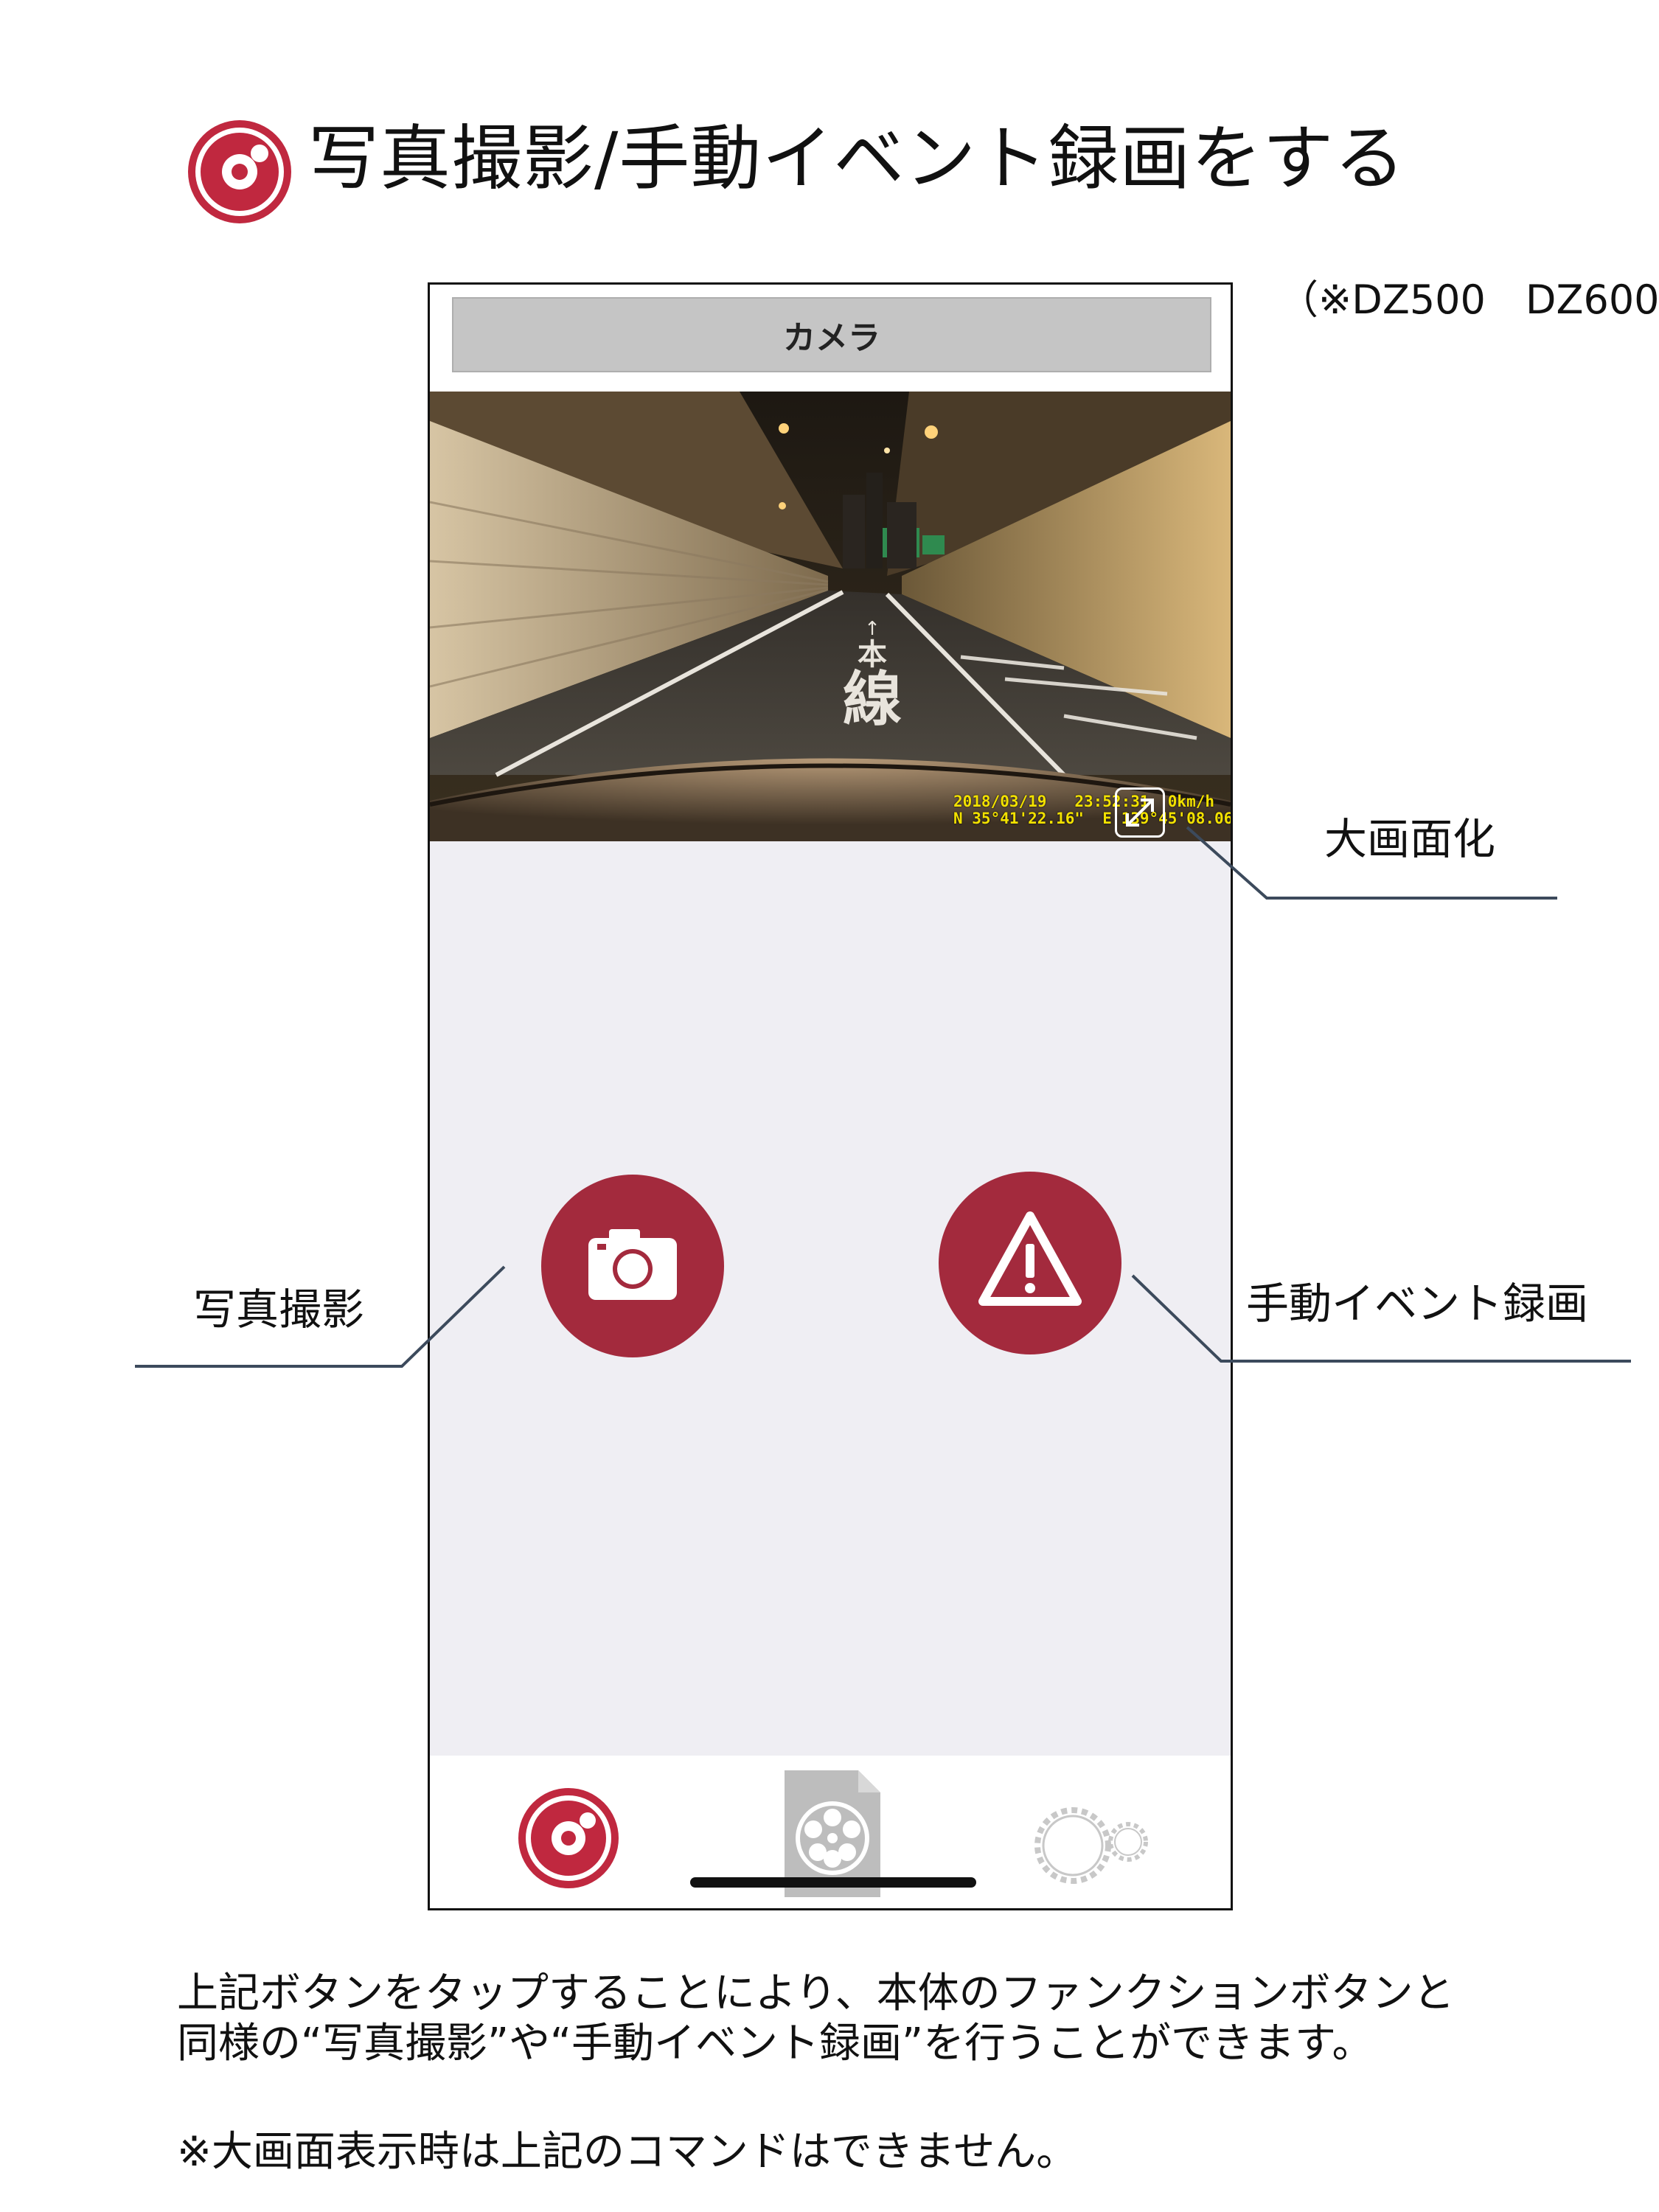 This screenshot has height=2212, width=1659. Describe the element at coordinates (857, 158) in the screenshot. I see `page-title: 写真撮影/手動イベント録画をする` at that location.